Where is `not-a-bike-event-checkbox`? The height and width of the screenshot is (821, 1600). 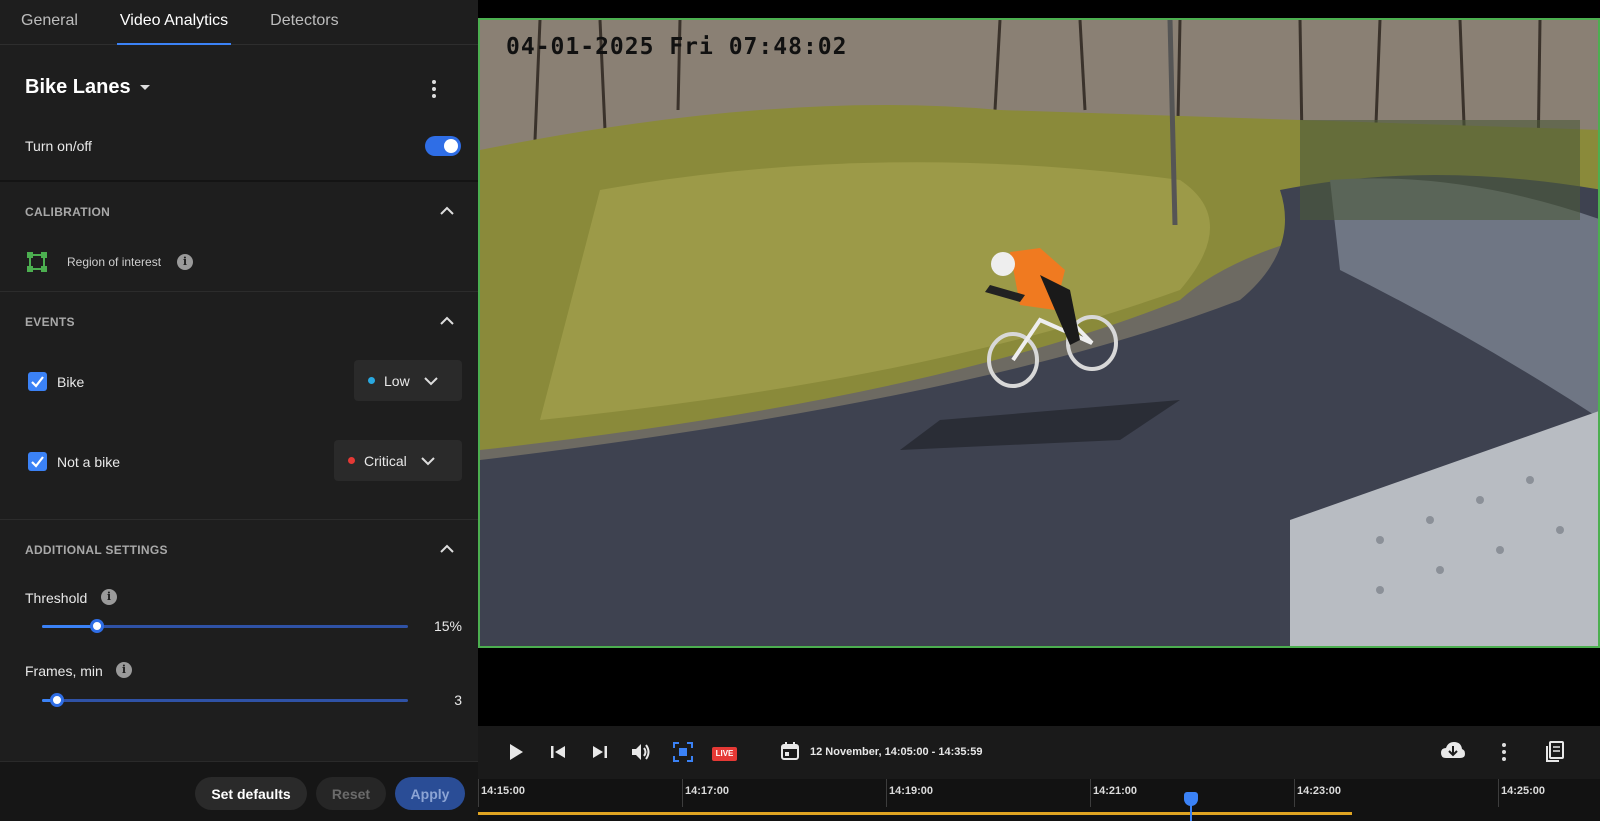
not-a-bike-event-checkbox is located at coordinates (37, 461).